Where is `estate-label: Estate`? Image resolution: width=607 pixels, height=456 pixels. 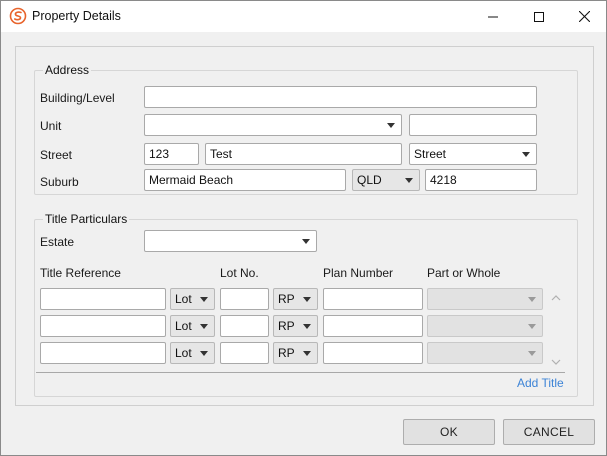 estate-label: Estate is located at coordinates (57, 242).